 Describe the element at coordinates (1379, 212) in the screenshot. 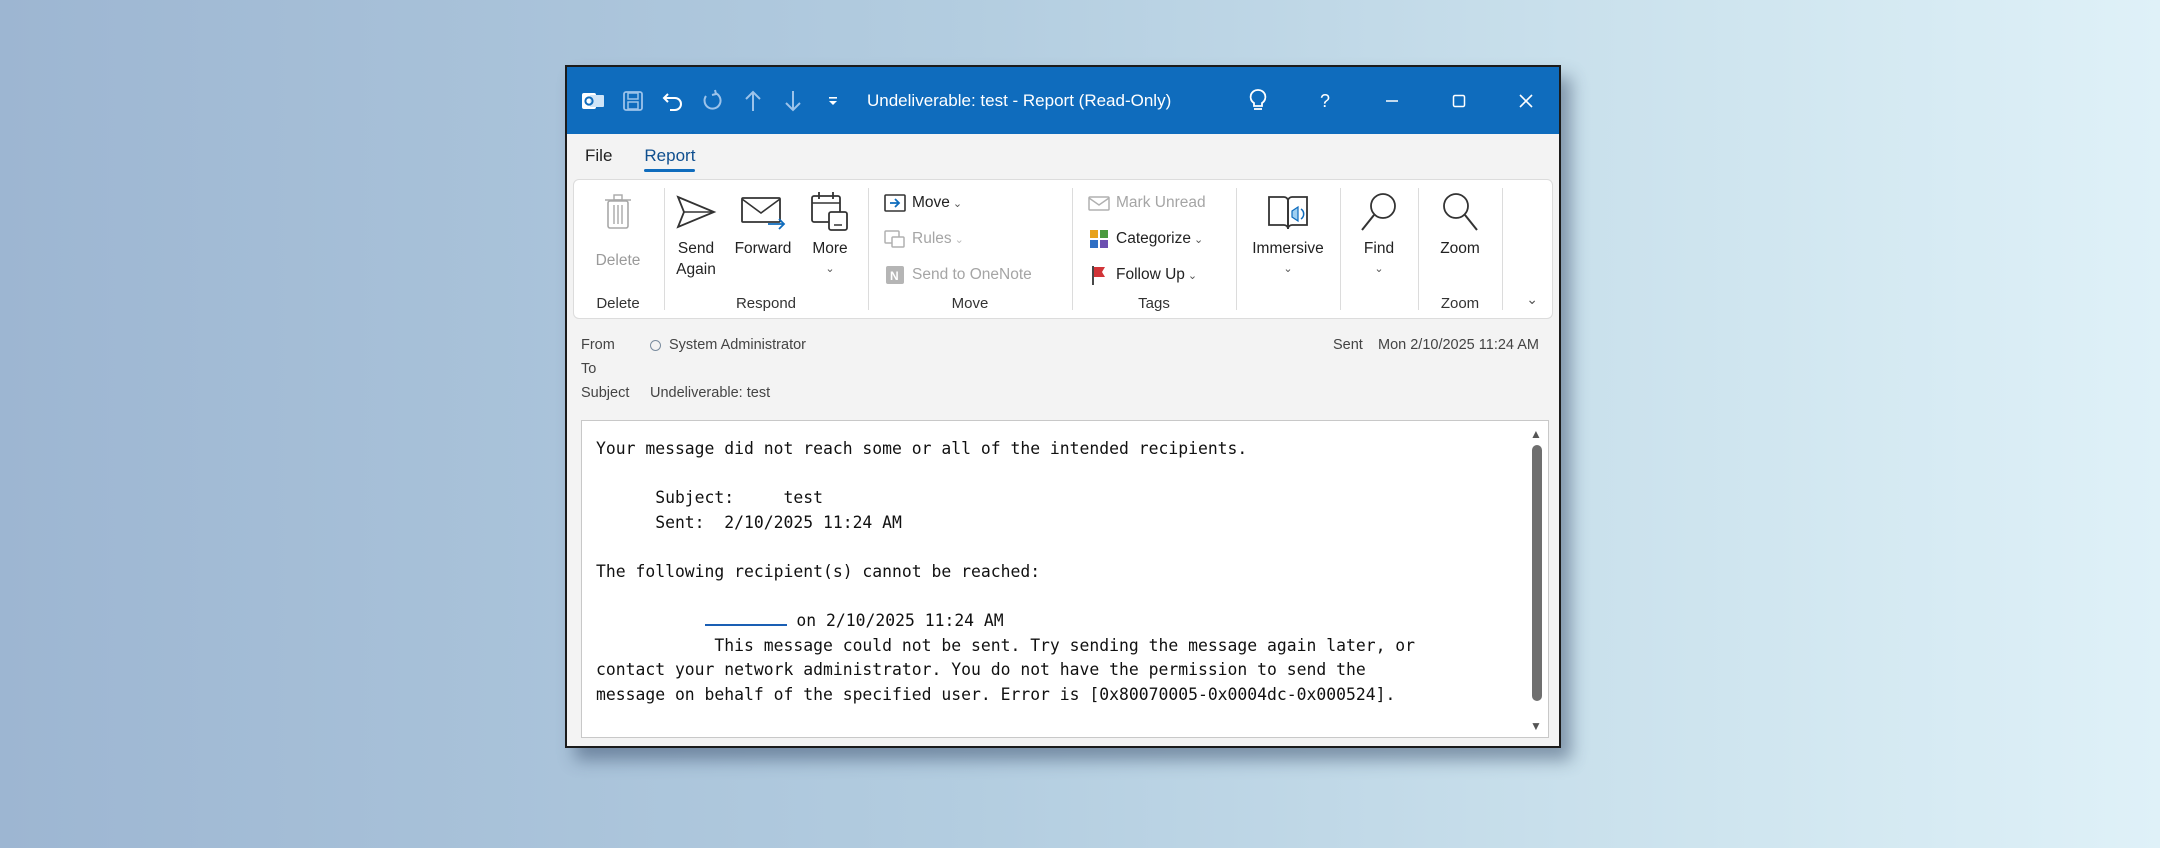

I see `search-icon` at that location.